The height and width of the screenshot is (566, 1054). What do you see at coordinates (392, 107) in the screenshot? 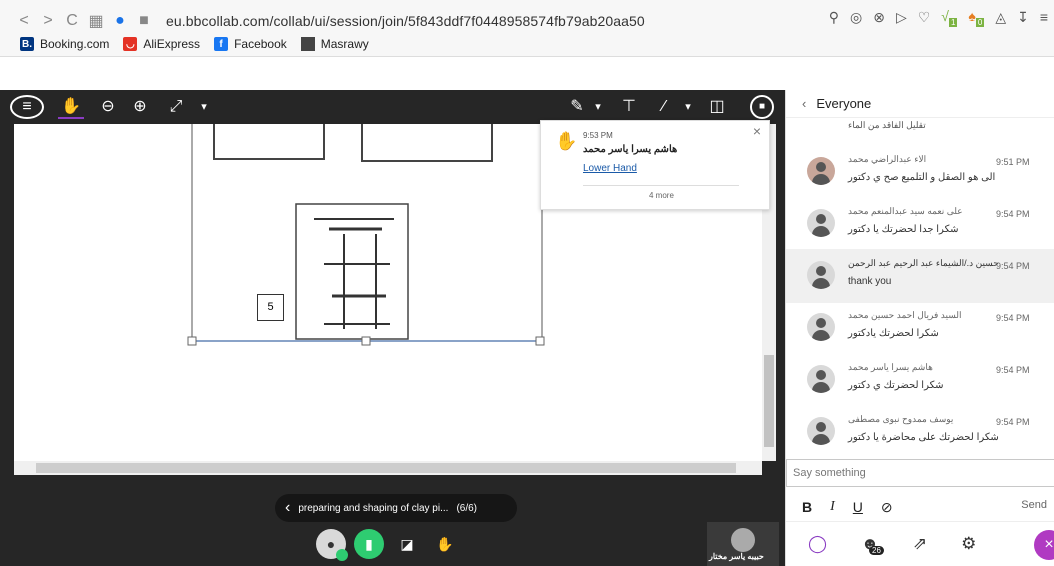
I see `whiteboard-toolbar: ≡ ✋ ⊖ ⊕ ⤢ ▾ ✎ ▾ ⊤ ∕ ▾ ◫ ■` at bounding box center [392, 107].